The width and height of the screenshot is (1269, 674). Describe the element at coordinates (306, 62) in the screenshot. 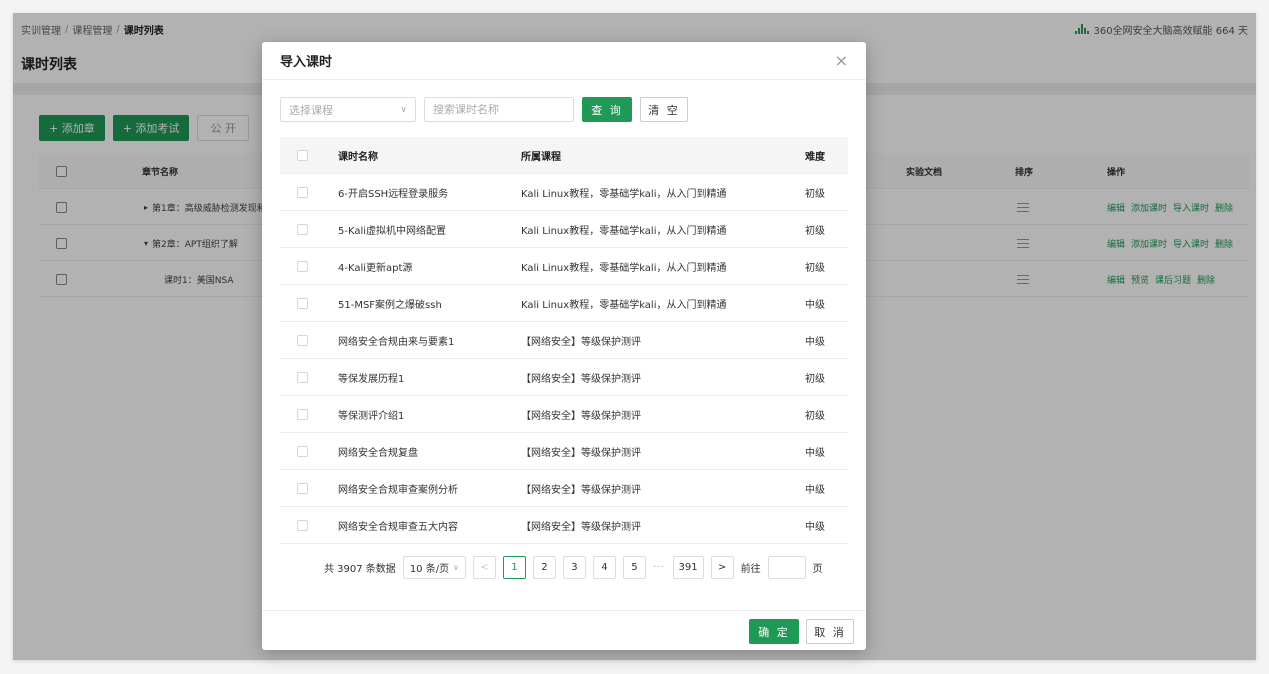

I see `dialog-title: 导入课时` at that location.